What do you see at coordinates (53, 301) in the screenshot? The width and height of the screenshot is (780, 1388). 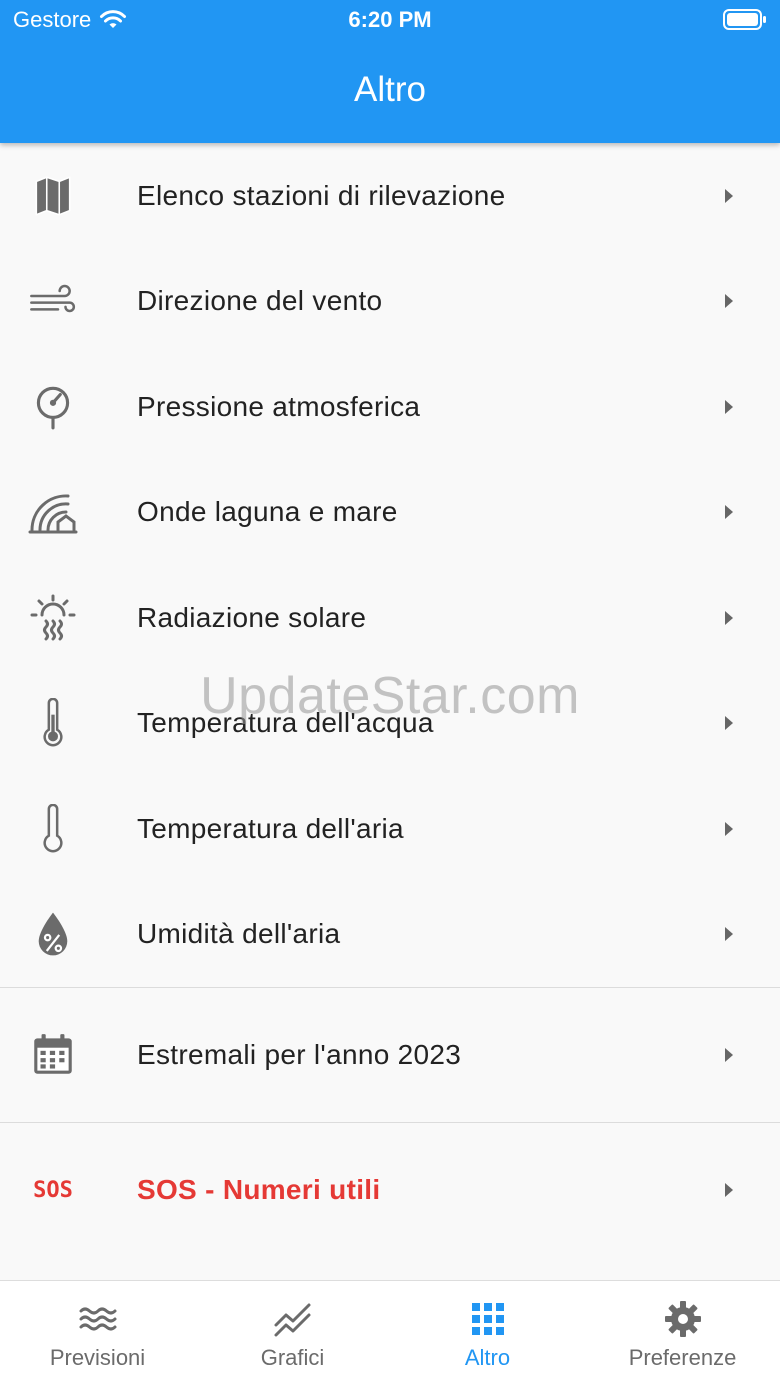 I see `wind-icon` at bounding box center [53, 301].